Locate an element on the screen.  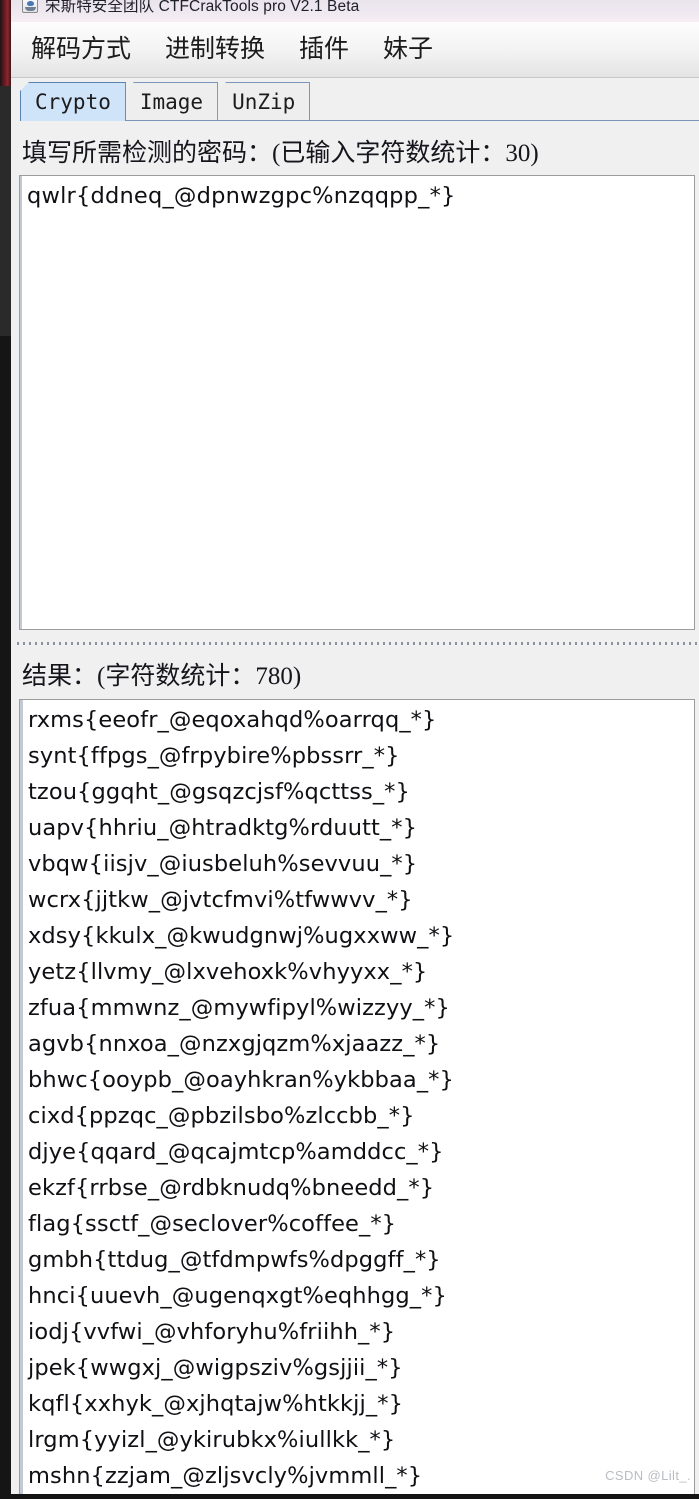
result-line: zfua{mmwnz_@mywfipyl%wizzyy_*} is located at coordinates (239, 1008).